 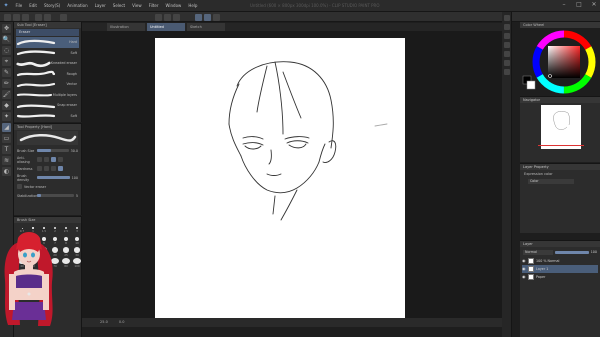 What do you see at coordinates (6, 72) in the screenshot?
I see `pen-icon: ✎` at bounding box center [6, 72].